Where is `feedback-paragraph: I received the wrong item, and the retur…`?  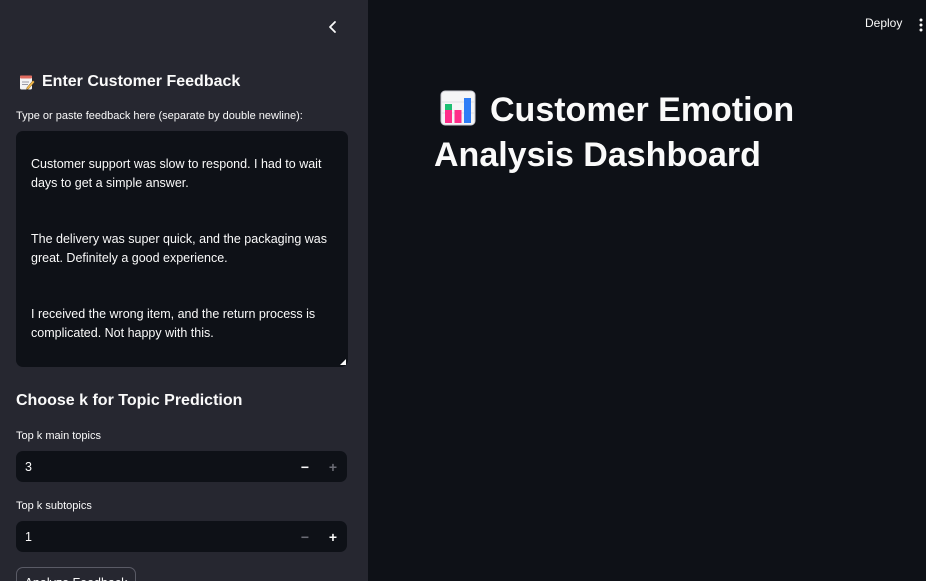 feedback-paragraph: I received the wrong item, and the retur… is located at coordinates (173, 323).